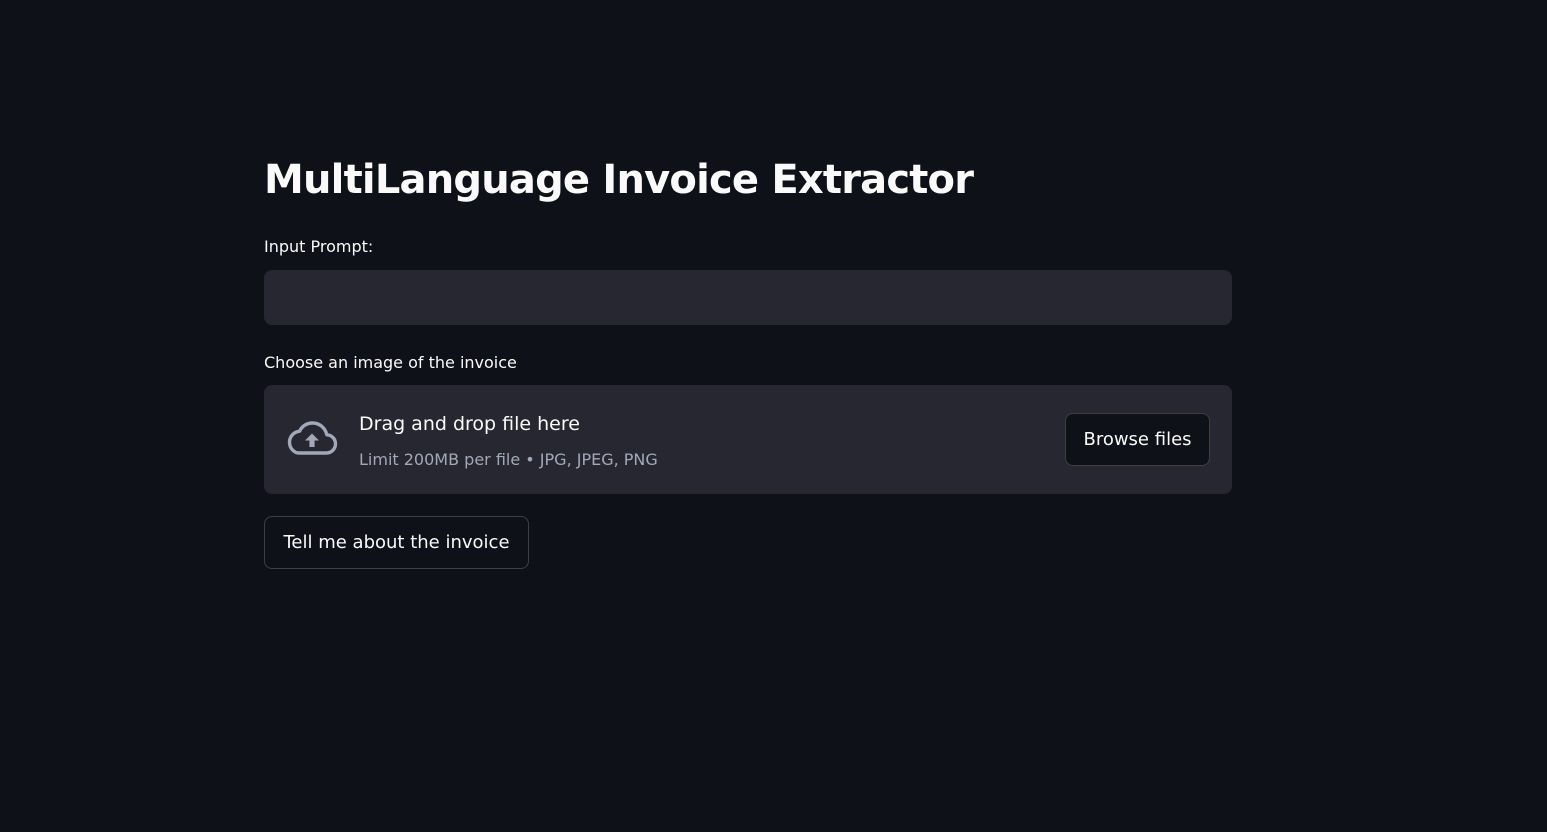 This screenshot has width=1547, height=832. Describe the element at coordinates (748, 297) in the screenshot. I see `input-prompt-field` at that location.